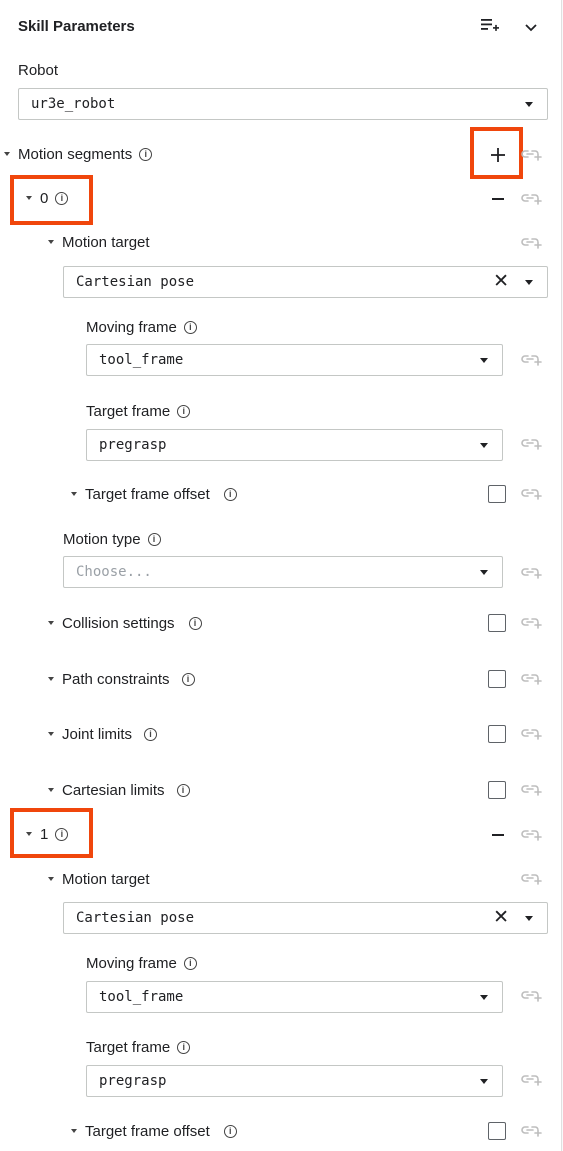  I want to click on robot-label: Robot, so click(38, 70).